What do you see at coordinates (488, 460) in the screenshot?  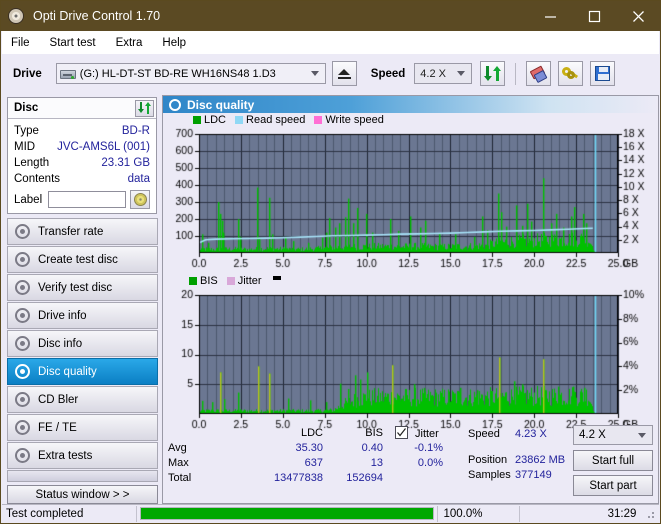 I see `position-stat-label: Position` at bounding box center [488, 460].